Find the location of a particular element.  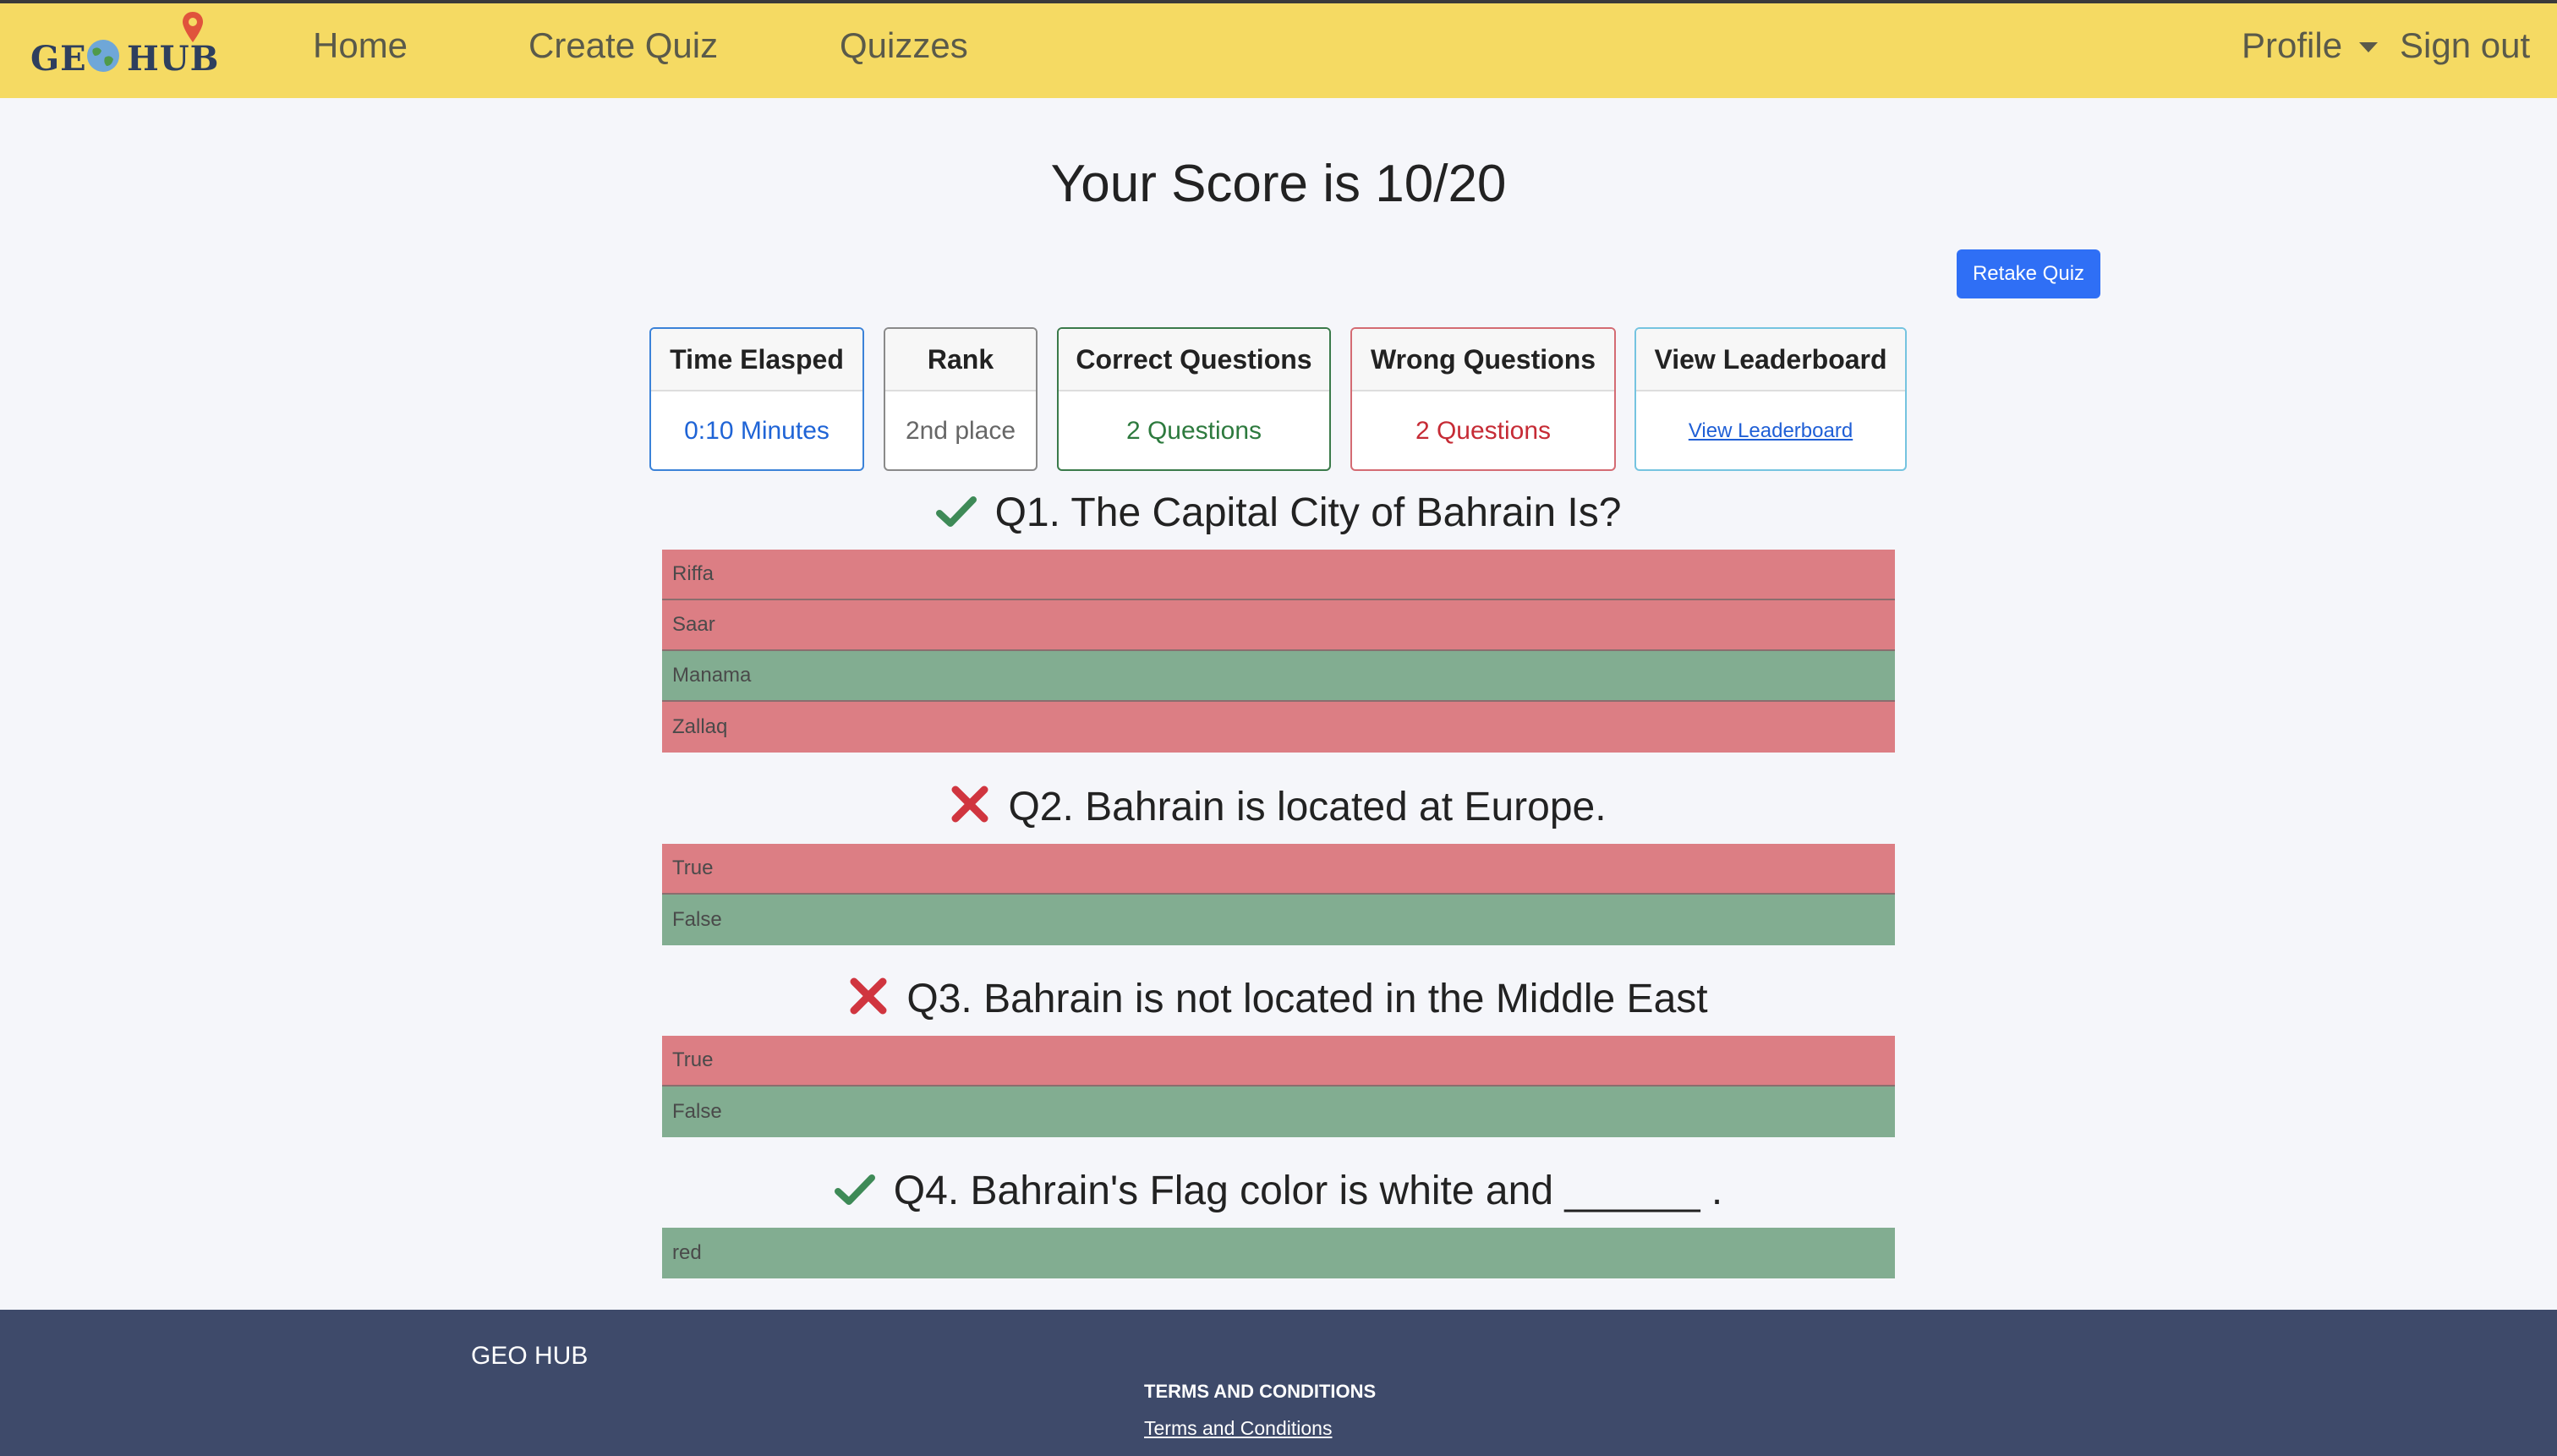

nav-quizzes: Quizzes is located at coordinates (904, 45).